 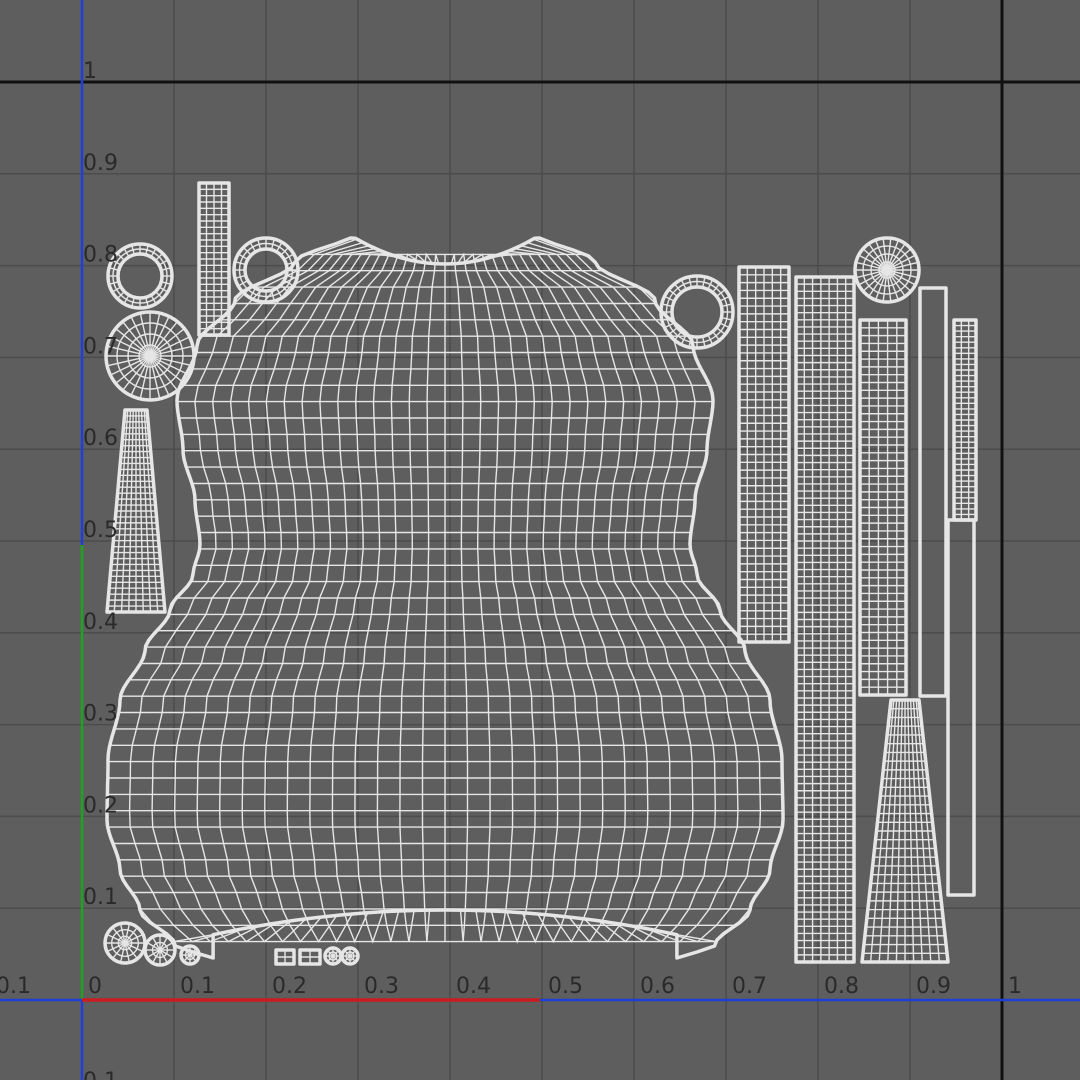 I want to click on u-tick-label: 0.8, so click(x=841, y=986).